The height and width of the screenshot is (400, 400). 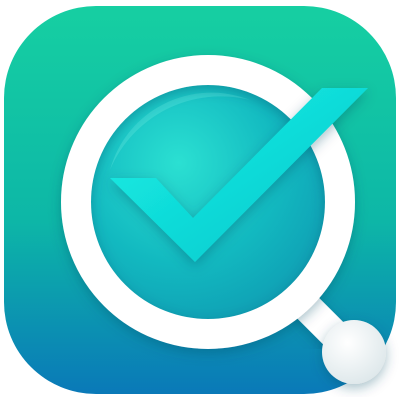 What do you see at coordinates (354, 352) in the screenshot?
I see `handle-knob` at bounding box center [354, 352].